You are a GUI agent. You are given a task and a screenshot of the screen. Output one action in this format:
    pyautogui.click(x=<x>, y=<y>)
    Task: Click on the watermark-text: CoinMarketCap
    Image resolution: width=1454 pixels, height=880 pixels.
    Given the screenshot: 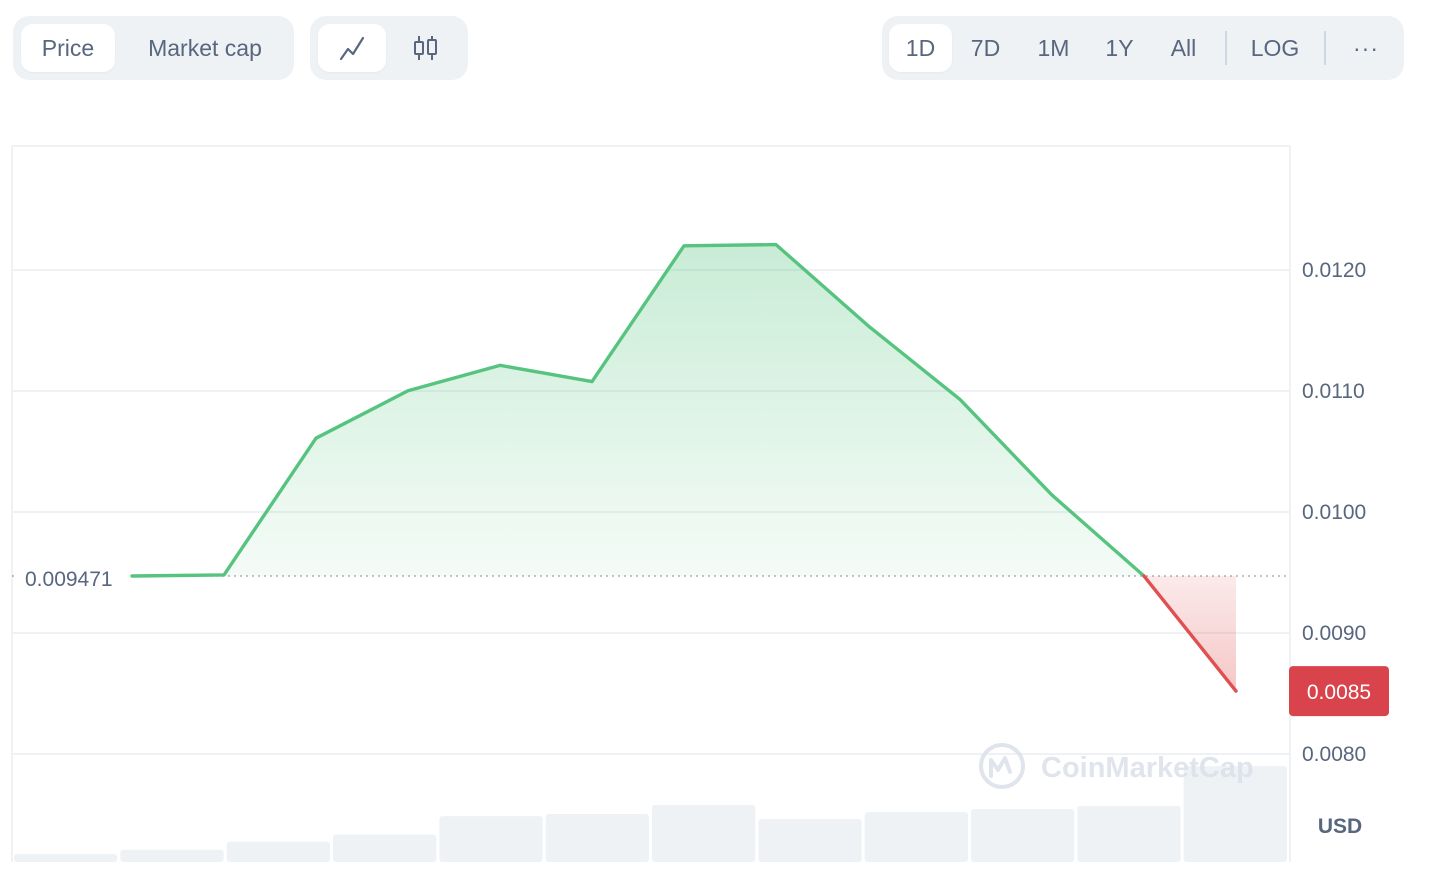 What is the action you would take?
    pyautogui.click(x=1147, y=768)
    